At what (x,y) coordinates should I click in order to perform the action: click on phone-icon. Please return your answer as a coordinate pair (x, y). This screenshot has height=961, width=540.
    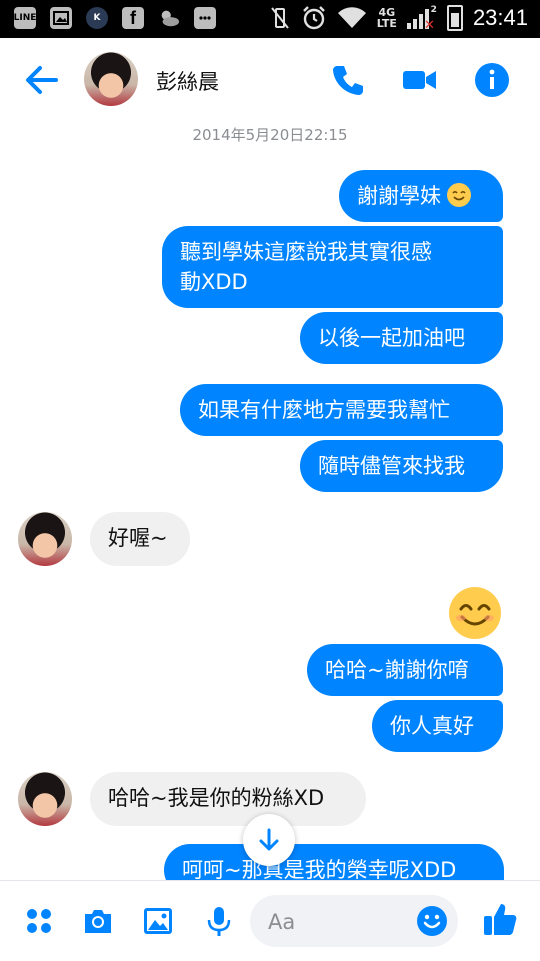
    Looking at the image, I should click on (348, 80).